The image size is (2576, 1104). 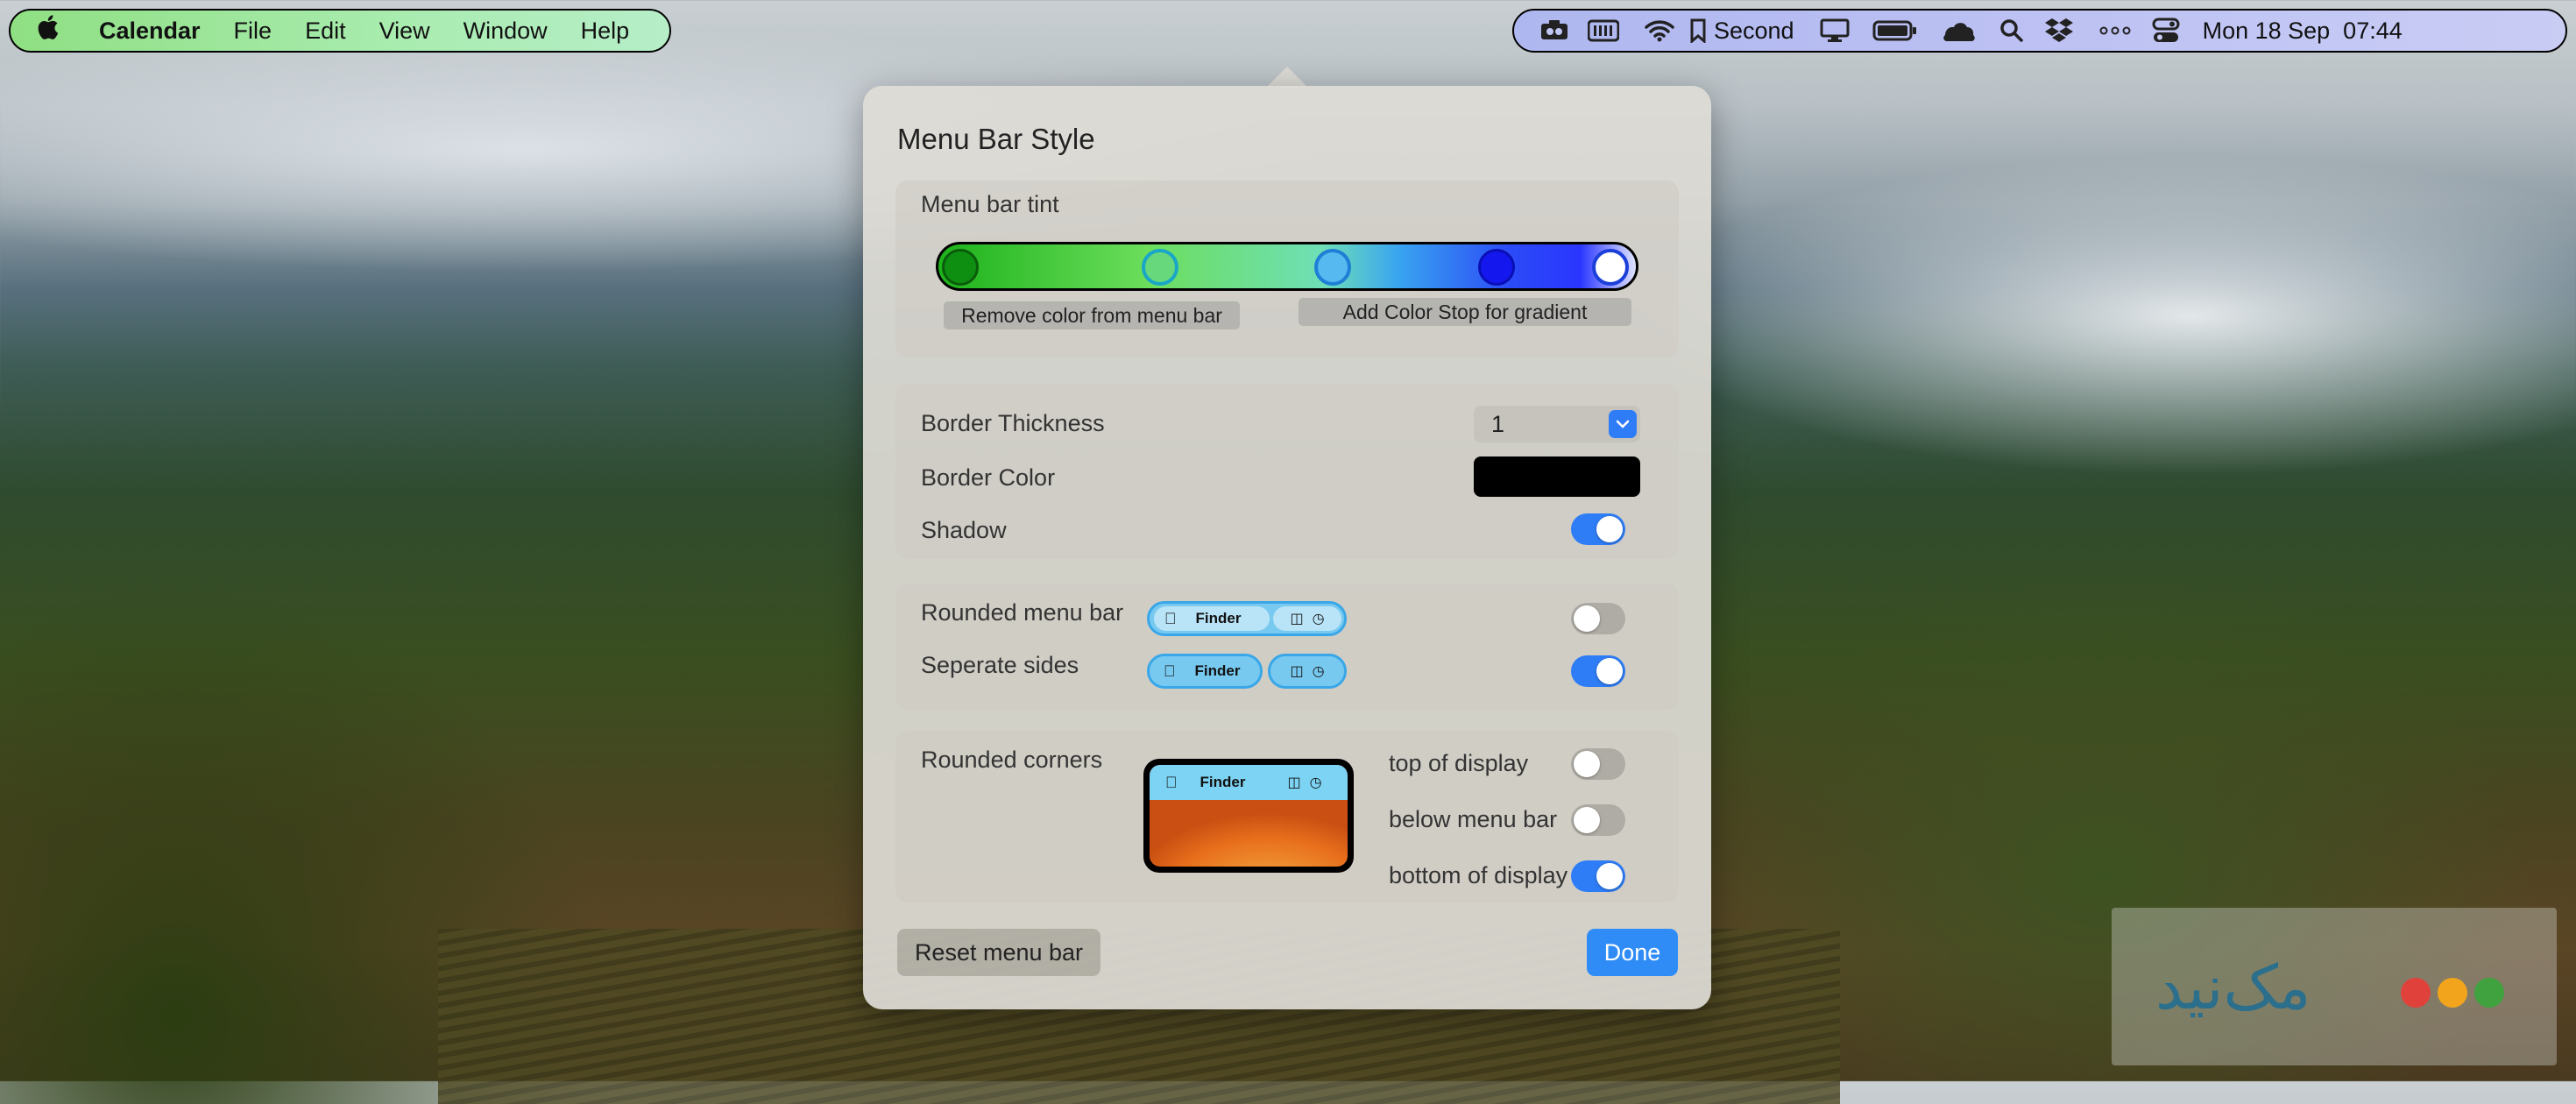 I want to click on border-thickness-value: 1, so click(x=1498, y=423).